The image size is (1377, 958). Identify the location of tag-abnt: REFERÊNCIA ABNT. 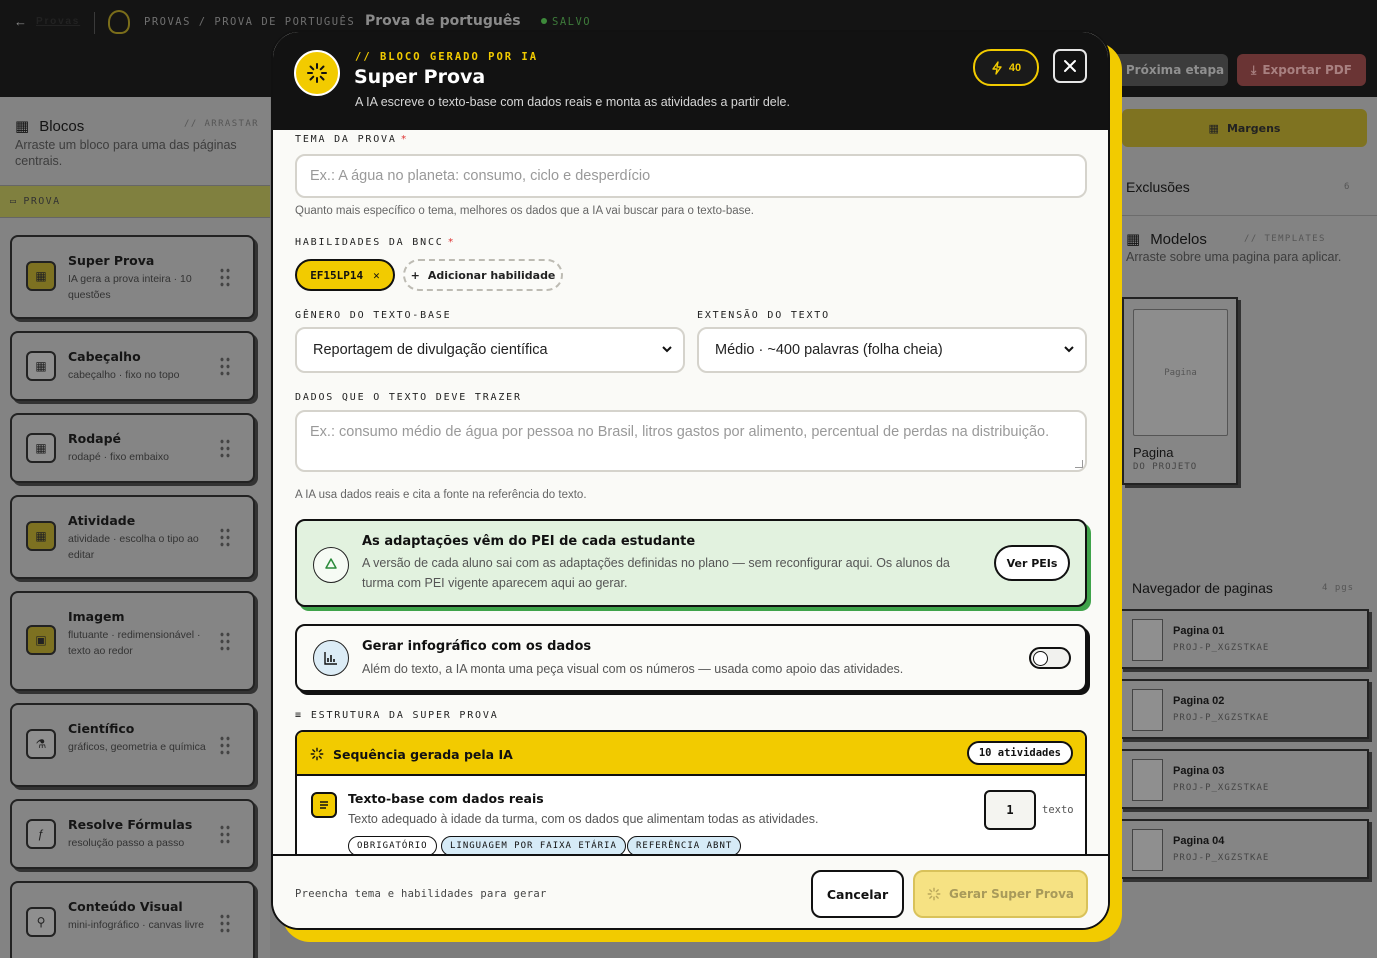
(684, 845).